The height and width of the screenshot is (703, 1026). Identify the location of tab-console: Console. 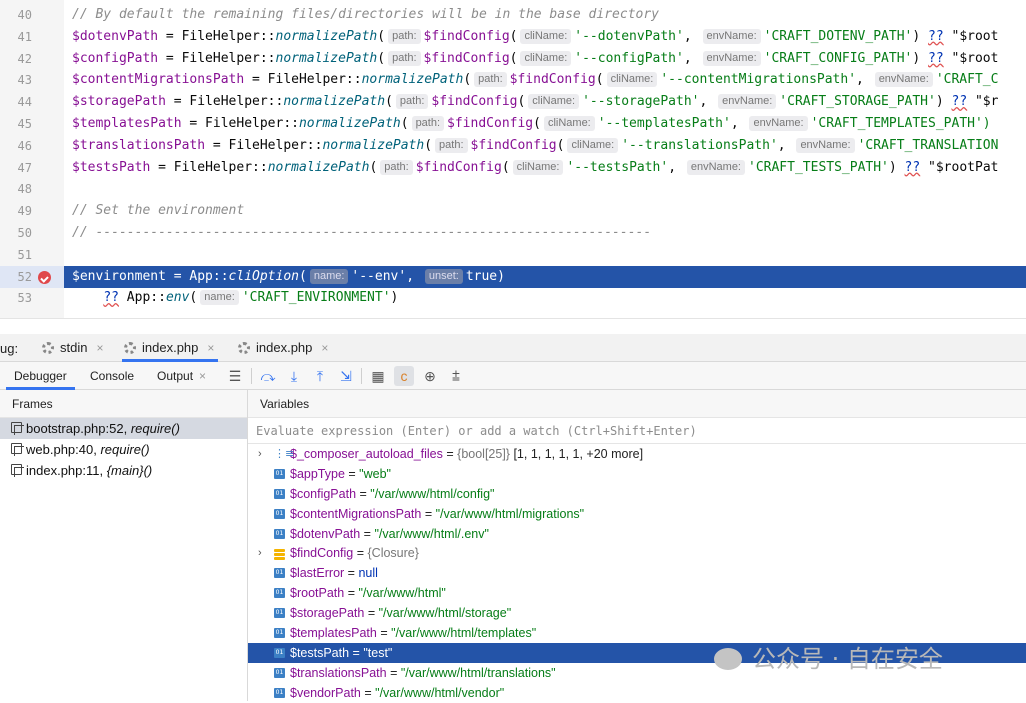
(112, 376).